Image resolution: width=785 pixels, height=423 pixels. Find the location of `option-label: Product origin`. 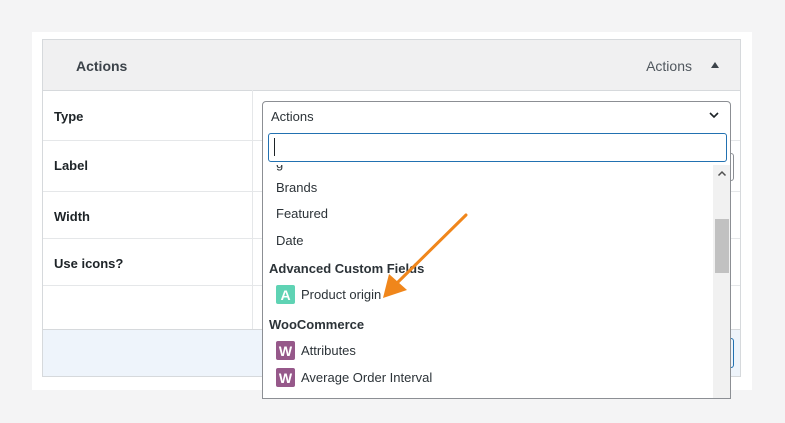

option-label: Product origin is located at coordinates (341, 294).